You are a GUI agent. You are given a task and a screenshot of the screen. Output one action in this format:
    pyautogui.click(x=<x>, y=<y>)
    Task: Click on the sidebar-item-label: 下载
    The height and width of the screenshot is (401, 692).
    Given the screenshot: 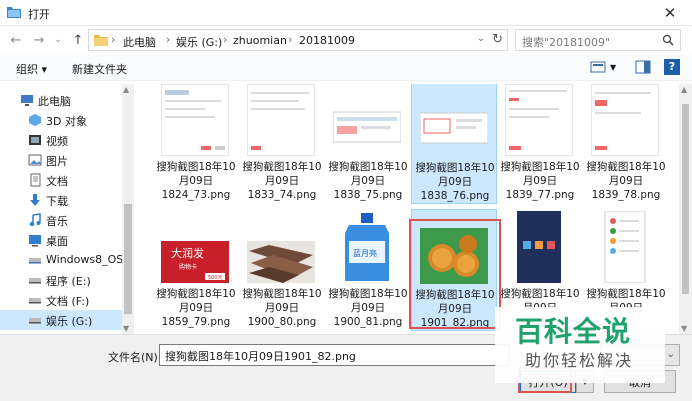 What is the action you would take?
    pyautogui.click(x=57, y=201)
    